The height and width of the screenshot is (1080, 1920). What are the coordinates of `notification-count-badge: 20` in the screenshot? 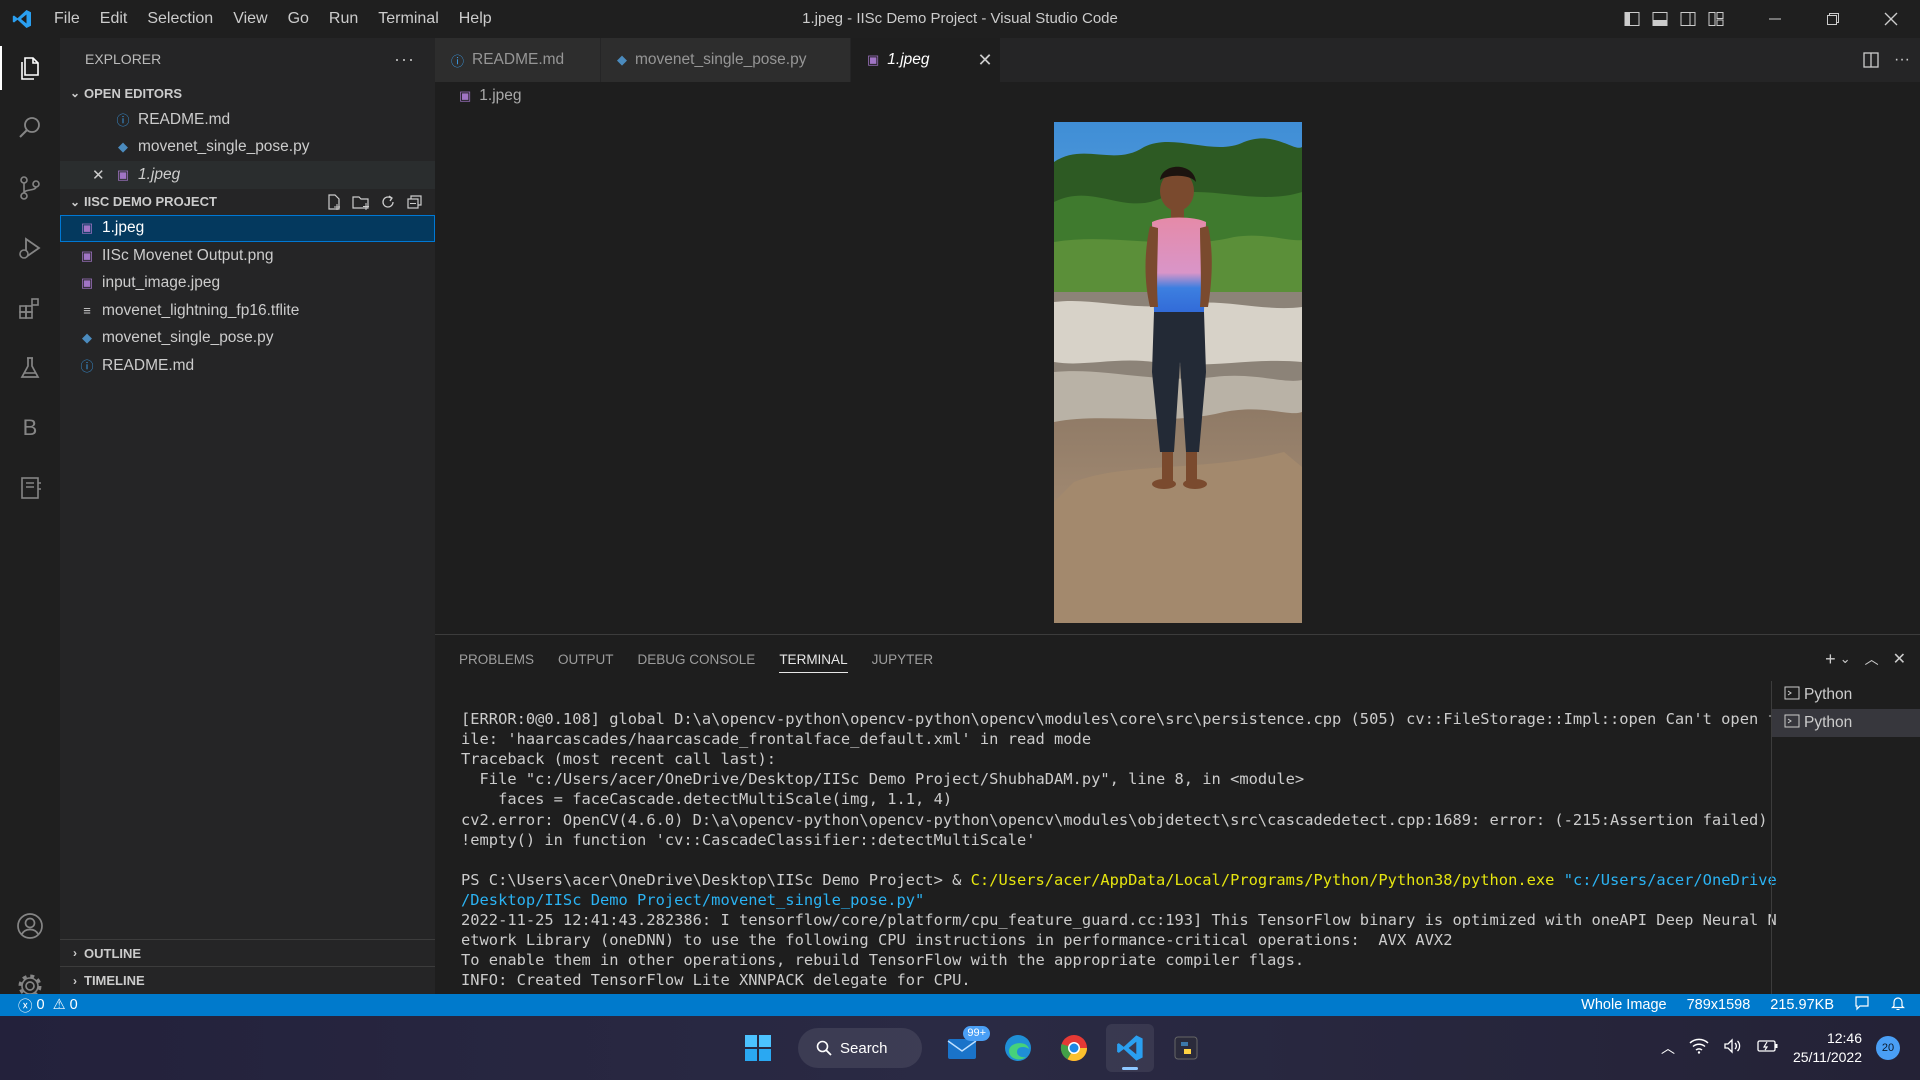 It's located at (1888, 1048).